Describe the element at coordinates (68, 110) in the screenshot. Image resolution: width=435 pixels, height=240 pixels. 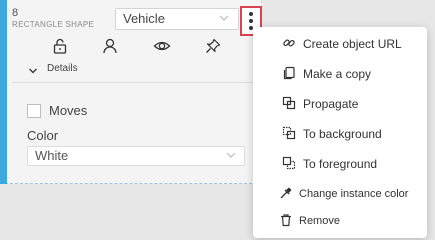
I see `moves-label: Moves` at that location.